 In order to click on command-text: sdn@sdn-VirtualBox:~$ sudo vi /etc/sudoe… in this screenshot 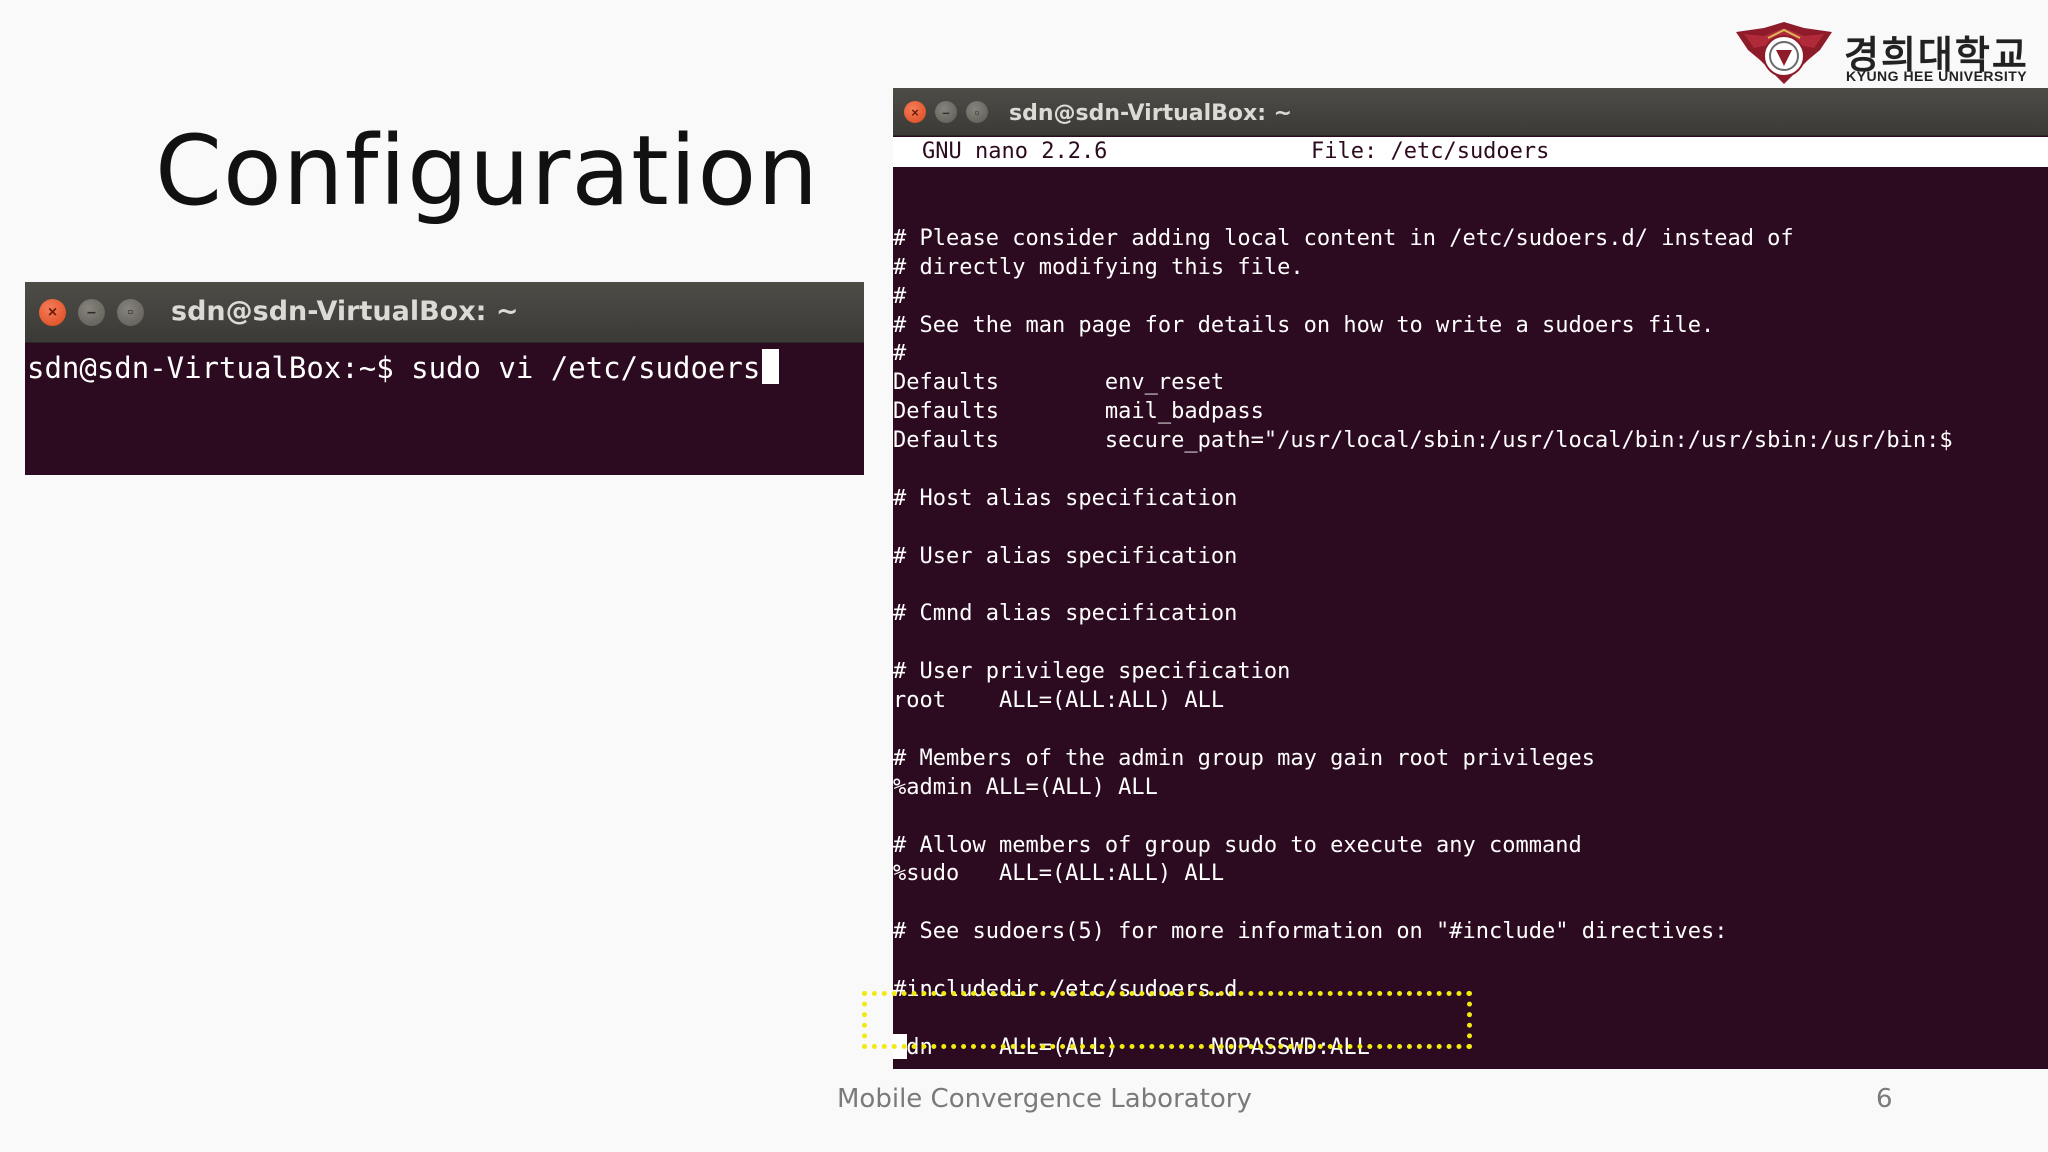, I will do `click(394, 368)`.